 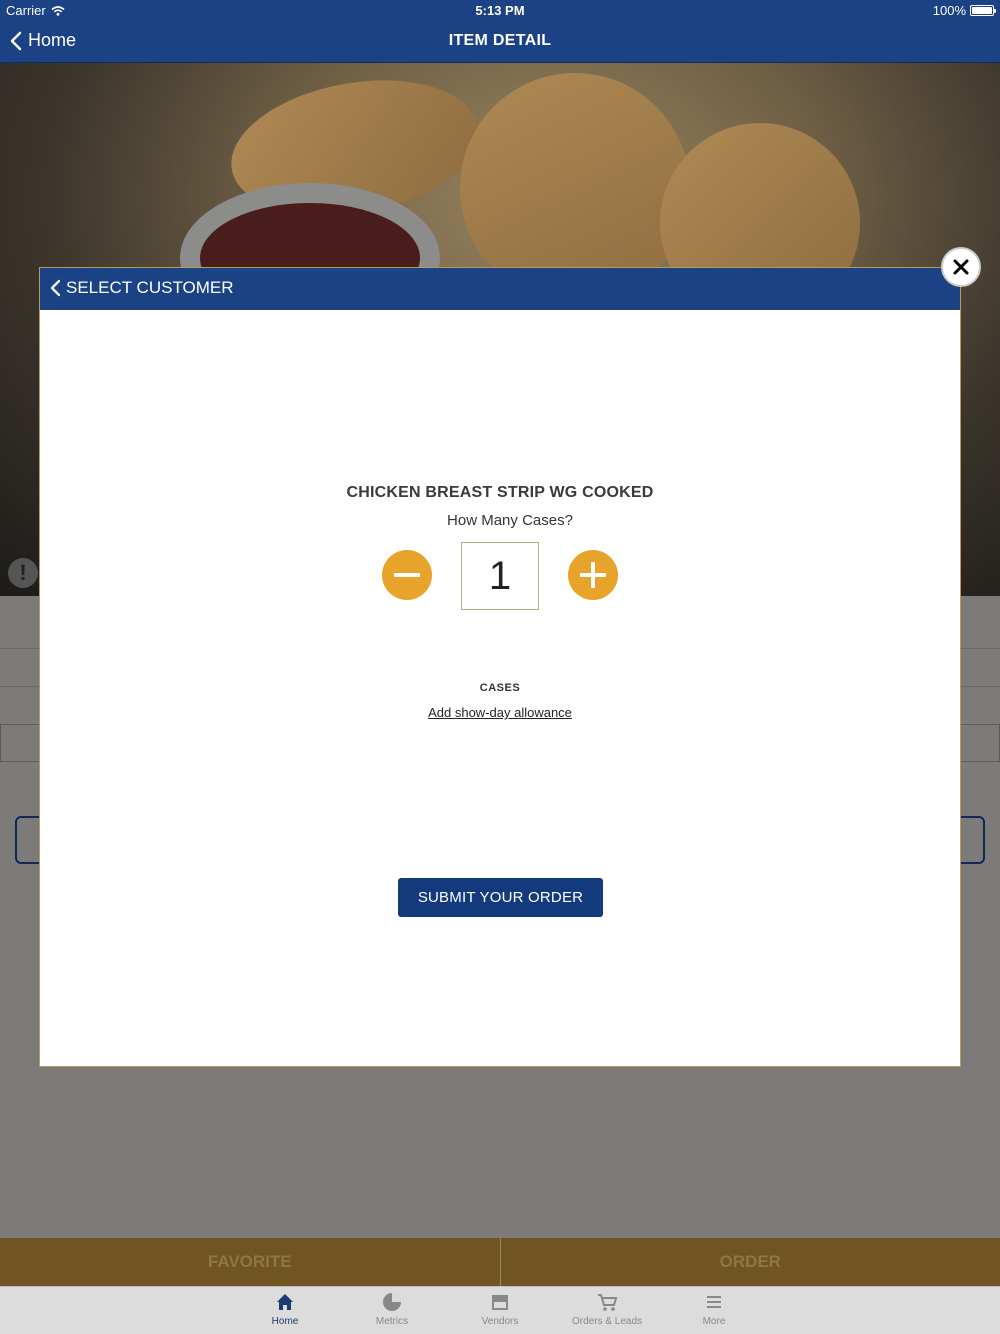 What do you see at coordinates (500, 897) in the screenshot?
I see `submit-order-button: SUBMIT YOUR ORDER` at bounding box center [500, 897].